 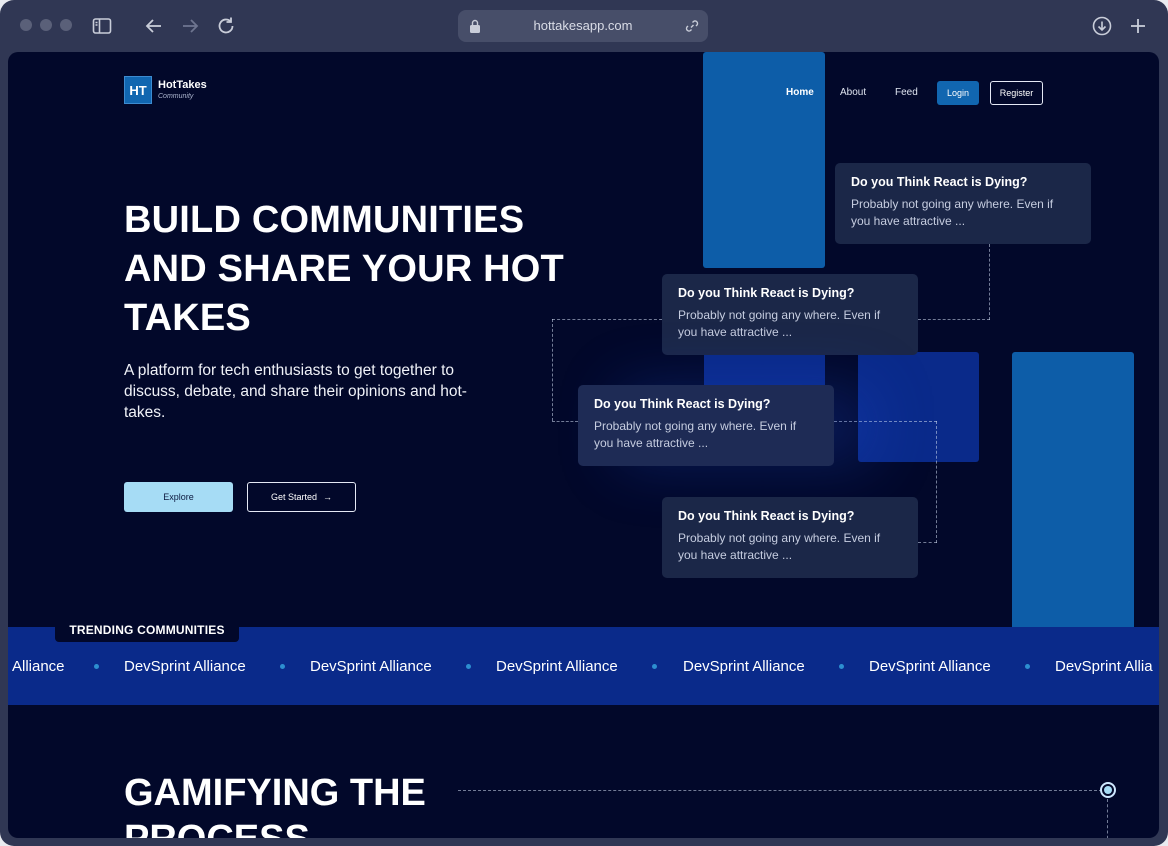 What do you see at coordinates (138, 90) in the screenshot?
I see `logo-mark: HT` at bounding box center [138, 90].